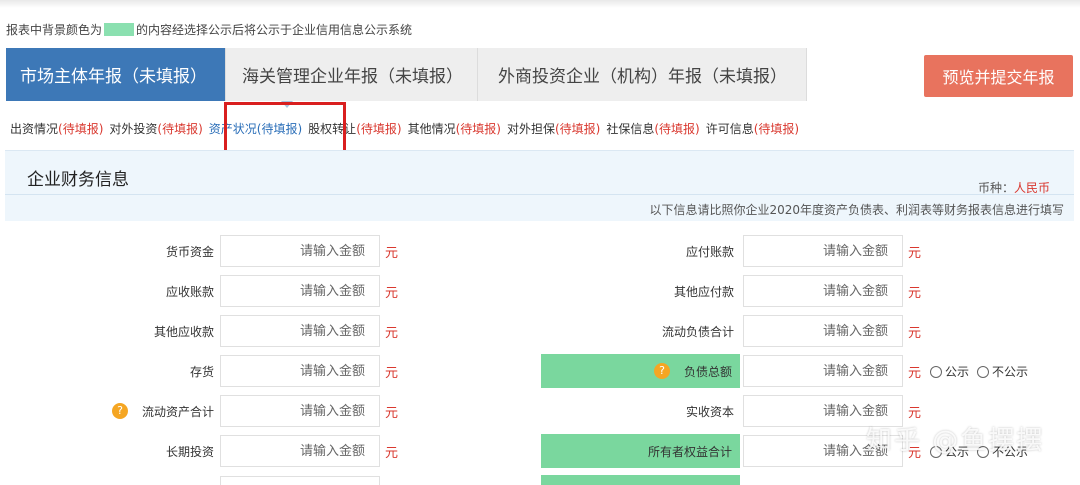  Describe the element at coordinates (119, 29) in the screenshot. I see `color-swatch` at that location.